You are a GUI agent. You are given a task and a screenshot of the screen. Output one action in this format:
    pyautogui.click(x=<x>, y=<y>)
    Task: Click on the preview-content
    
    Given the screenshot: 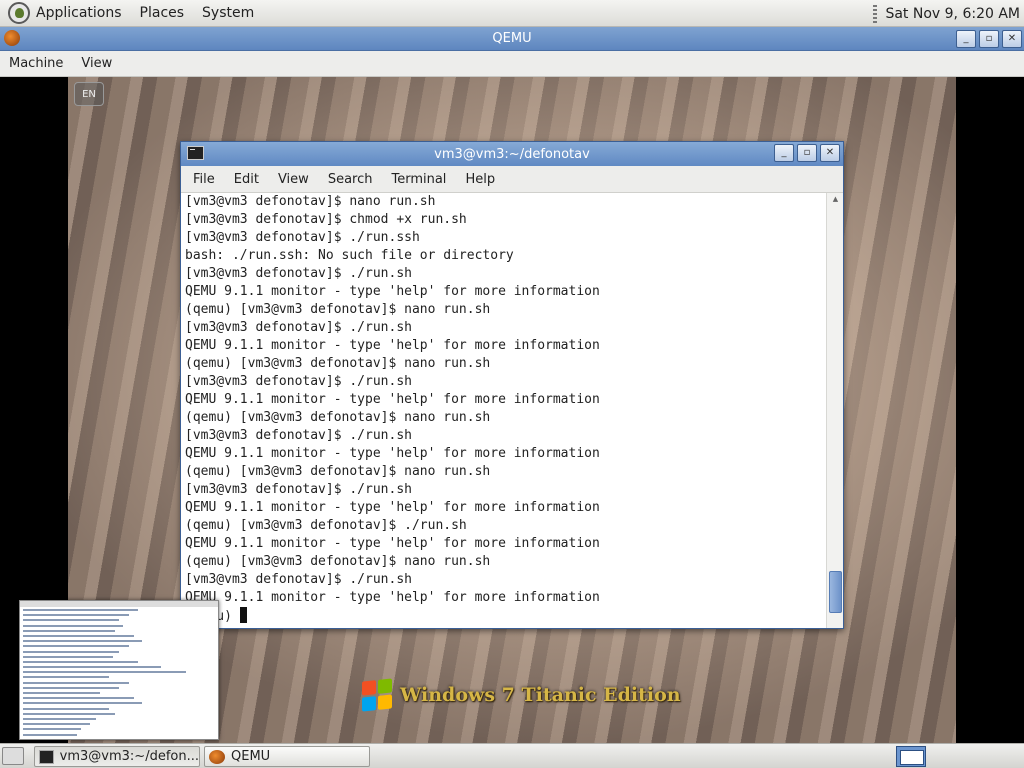 What is the action you would take?
    pyautogui.click(x=119, y=673)
    